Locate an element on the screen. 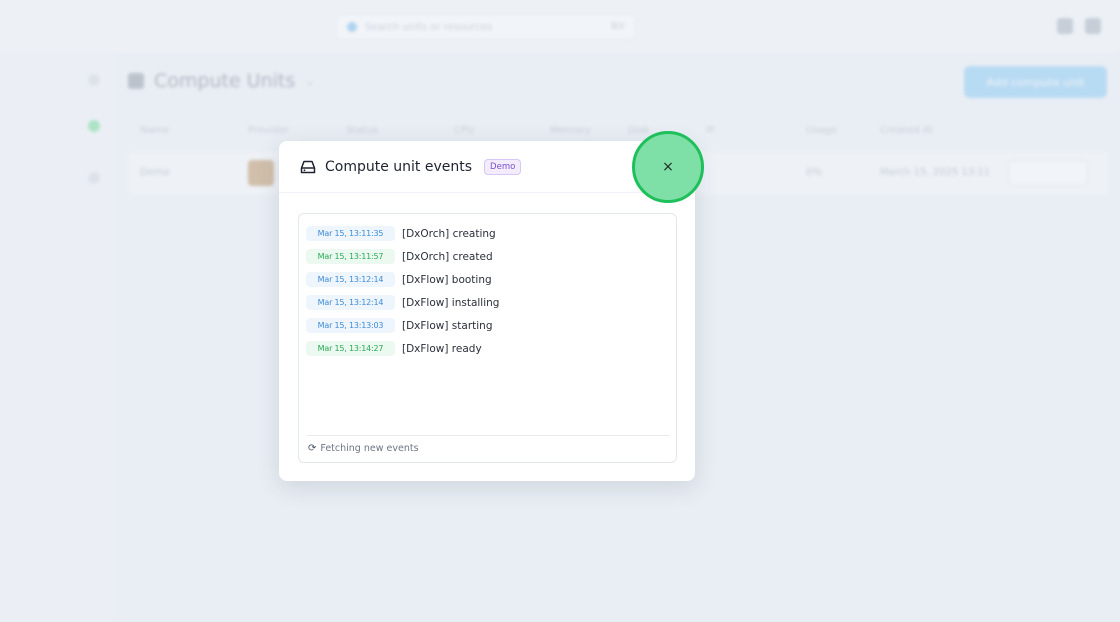  list-item: Mar 15, 13:11:35 [DxOrch] creating is located at coordinates (402, 233).